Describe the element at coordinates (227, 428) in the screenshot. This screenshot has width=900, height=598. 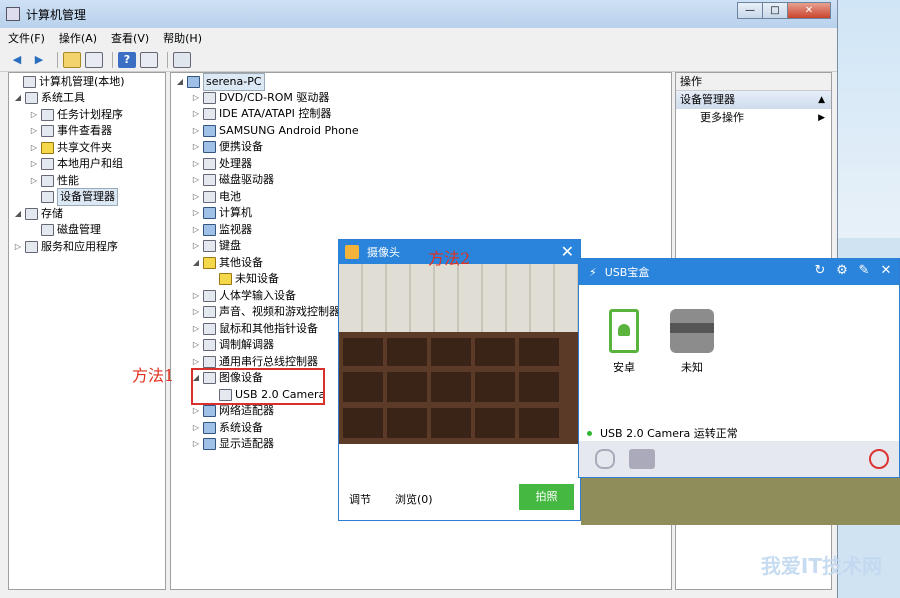
I see `device-category: ▷ 系统设备` at that location.